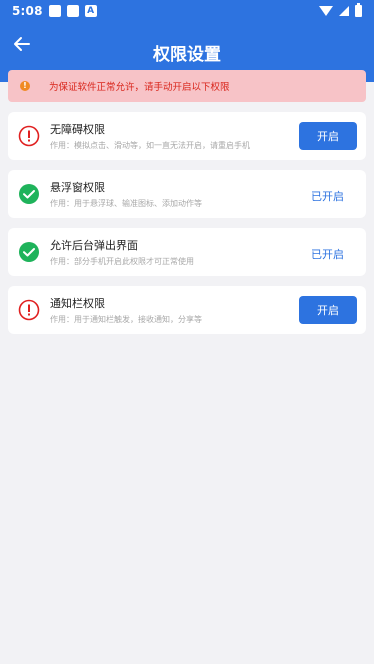  Describe the element at coordinates (187, 11) in the screenshot. I see `status-bar: 5:08 A` at that location.